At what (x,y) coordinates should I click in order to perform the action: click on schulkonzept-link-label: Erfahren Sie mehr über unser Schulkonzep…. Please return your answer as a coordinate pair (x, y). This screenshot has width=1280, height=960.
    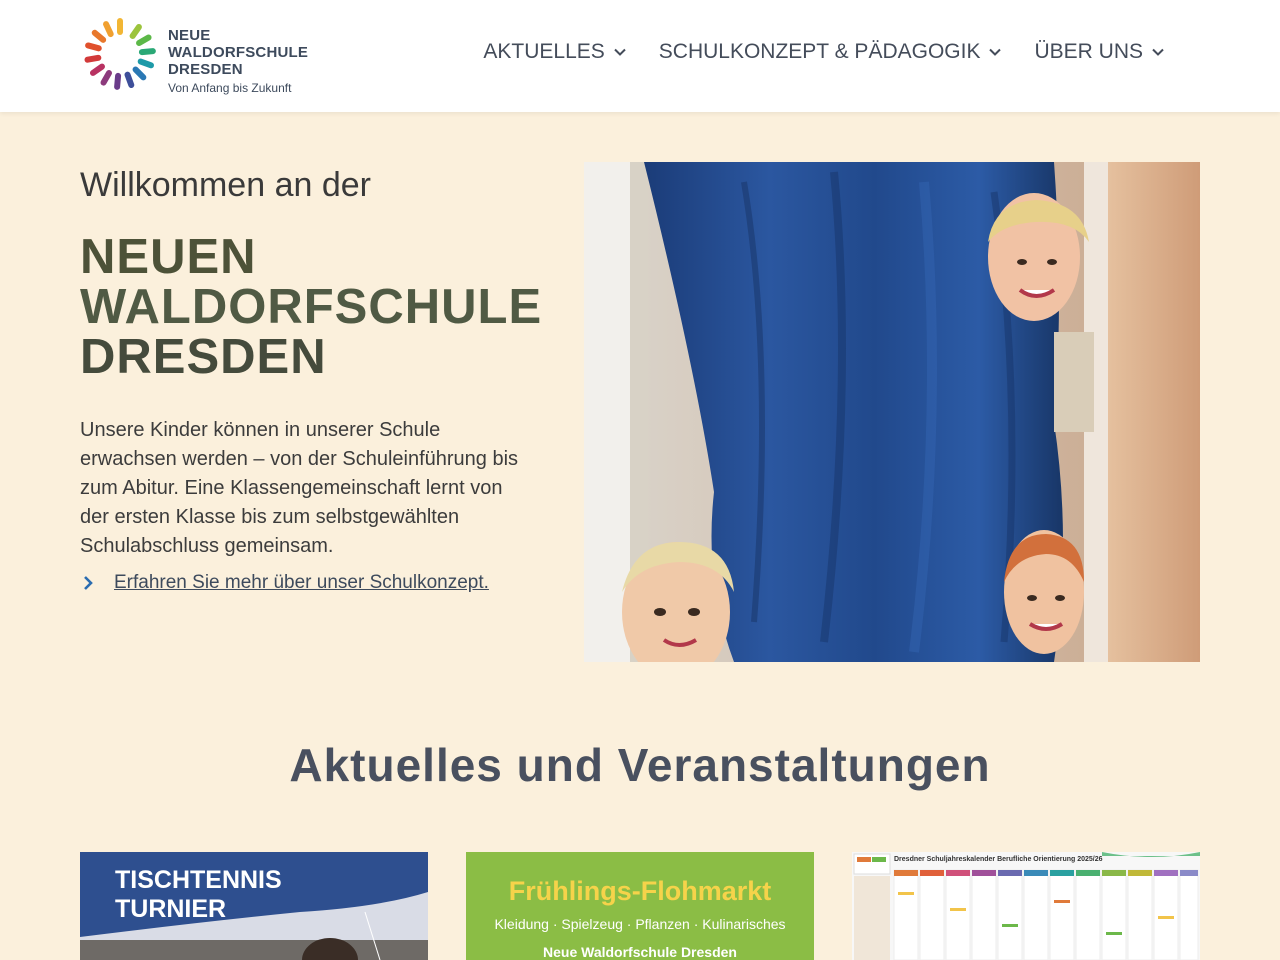
    Looking at the image, I should click on (301, 582).